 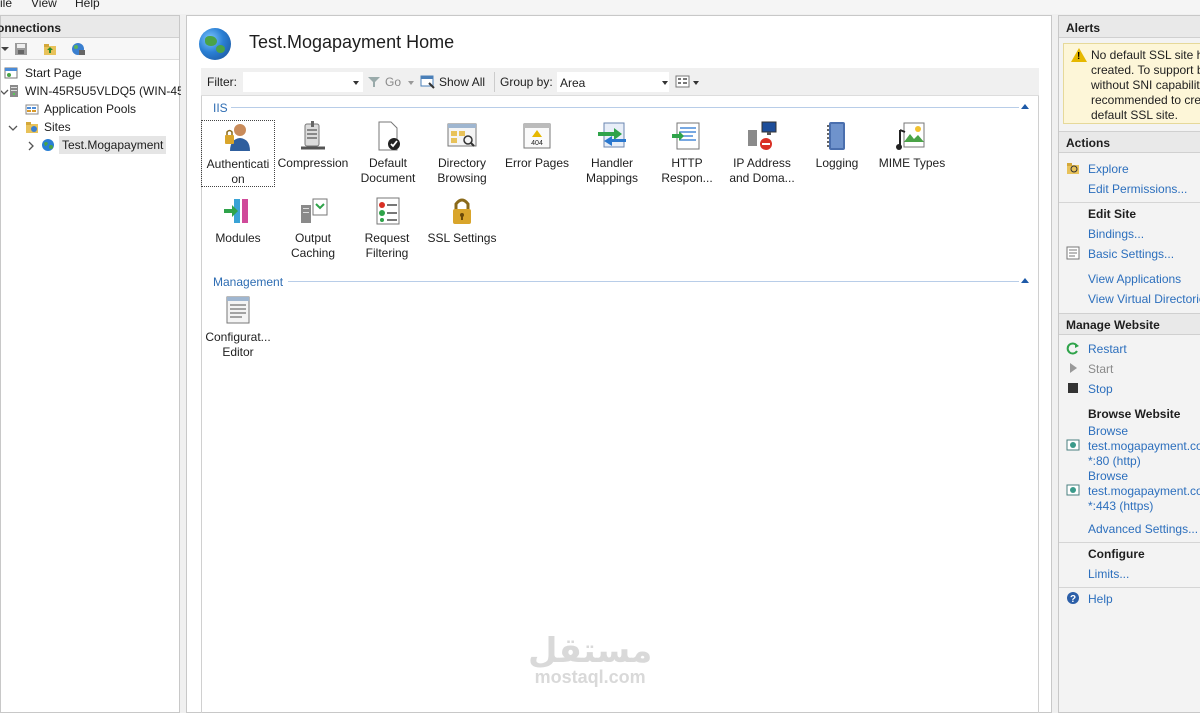 What do you see at coordinates (683, 82) in the screenshot?
I see `view-mode-icon` at bounding box center [683, 82].